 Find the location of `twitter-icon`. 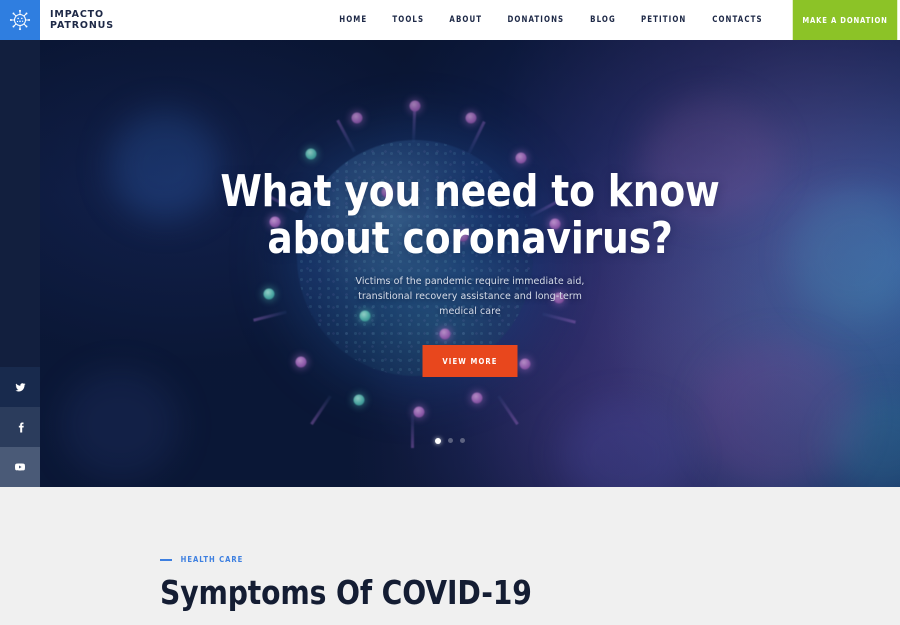

twitter-icon is located at coordinates (20, 387).